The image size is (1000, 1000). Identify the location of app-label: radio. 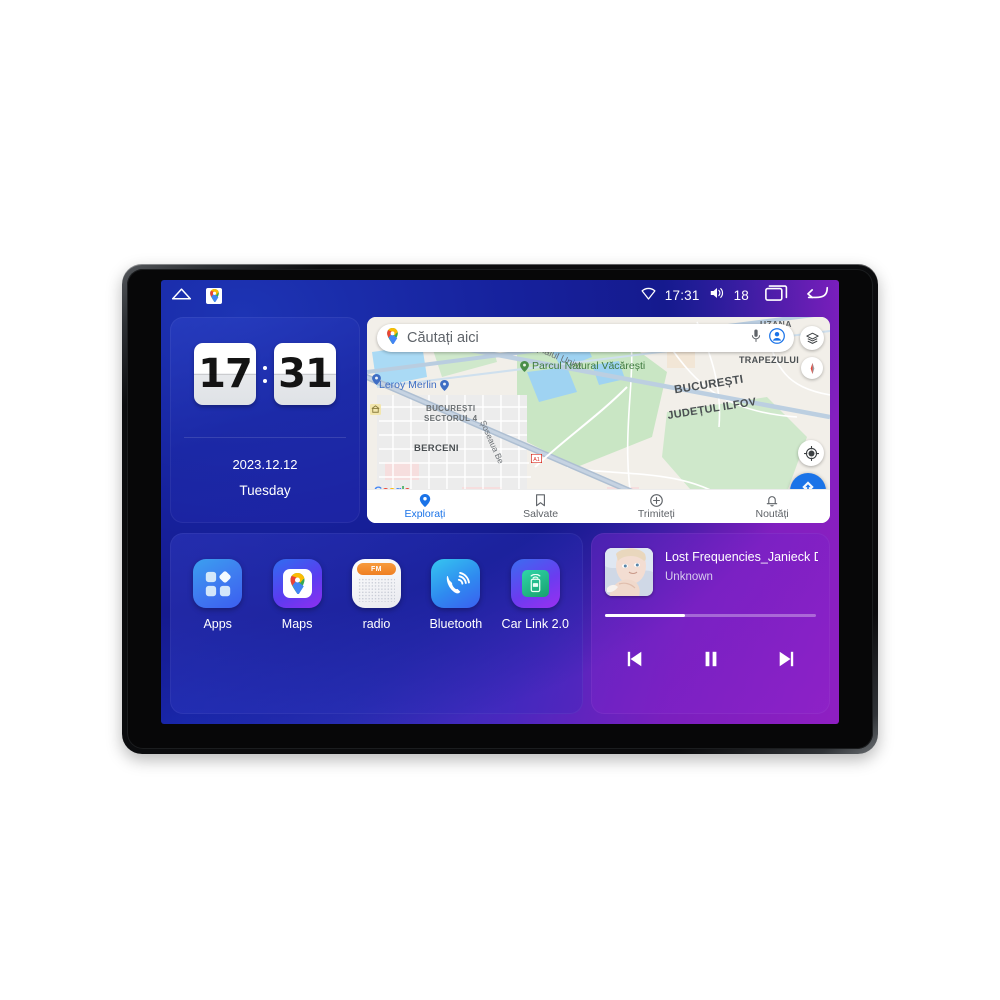
(376, 624).